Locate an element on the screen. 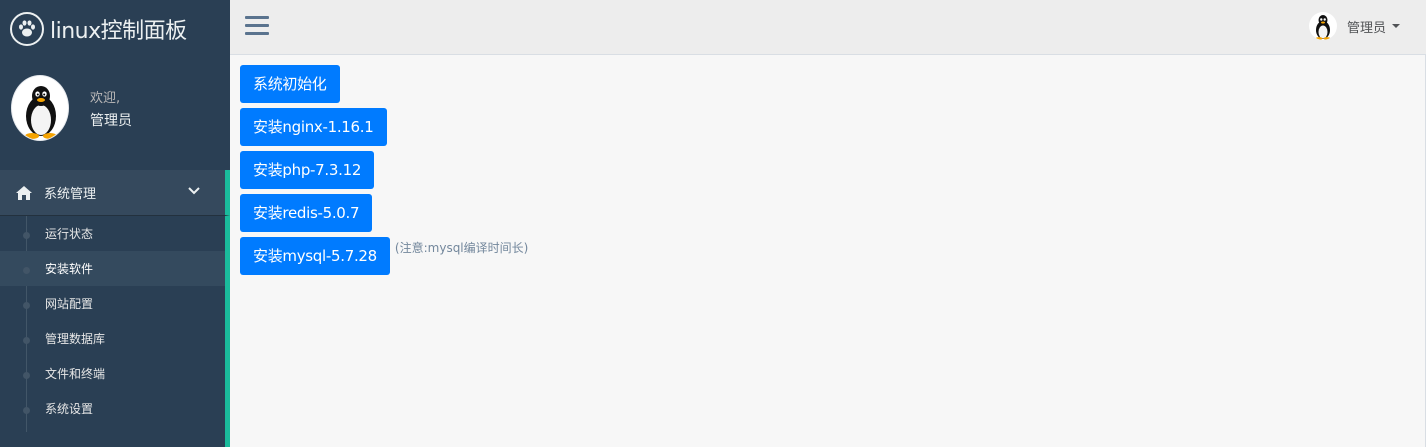 This screenshot has height=447, width=1426. paw-icon is located at coordinates (27, 28).